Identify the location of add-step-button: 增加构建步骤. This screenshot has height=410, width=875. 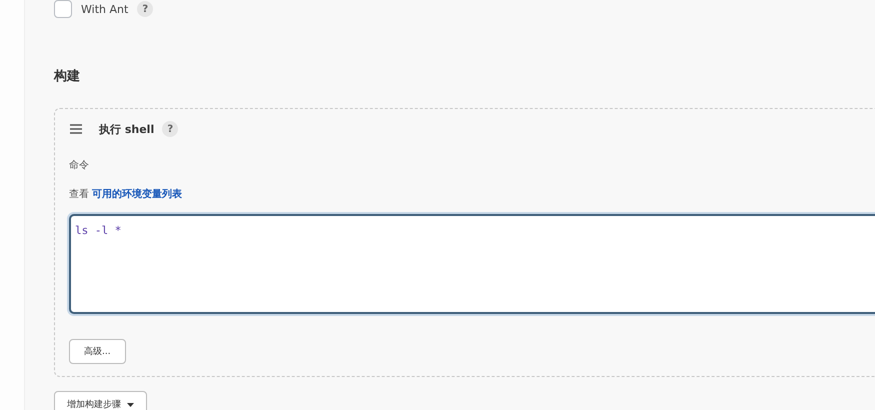
(100, 400).